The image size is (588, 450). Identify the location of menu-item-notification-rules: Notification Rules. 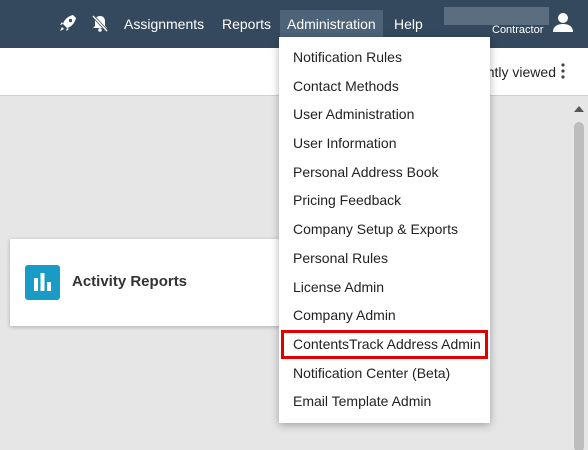
(384, 57).